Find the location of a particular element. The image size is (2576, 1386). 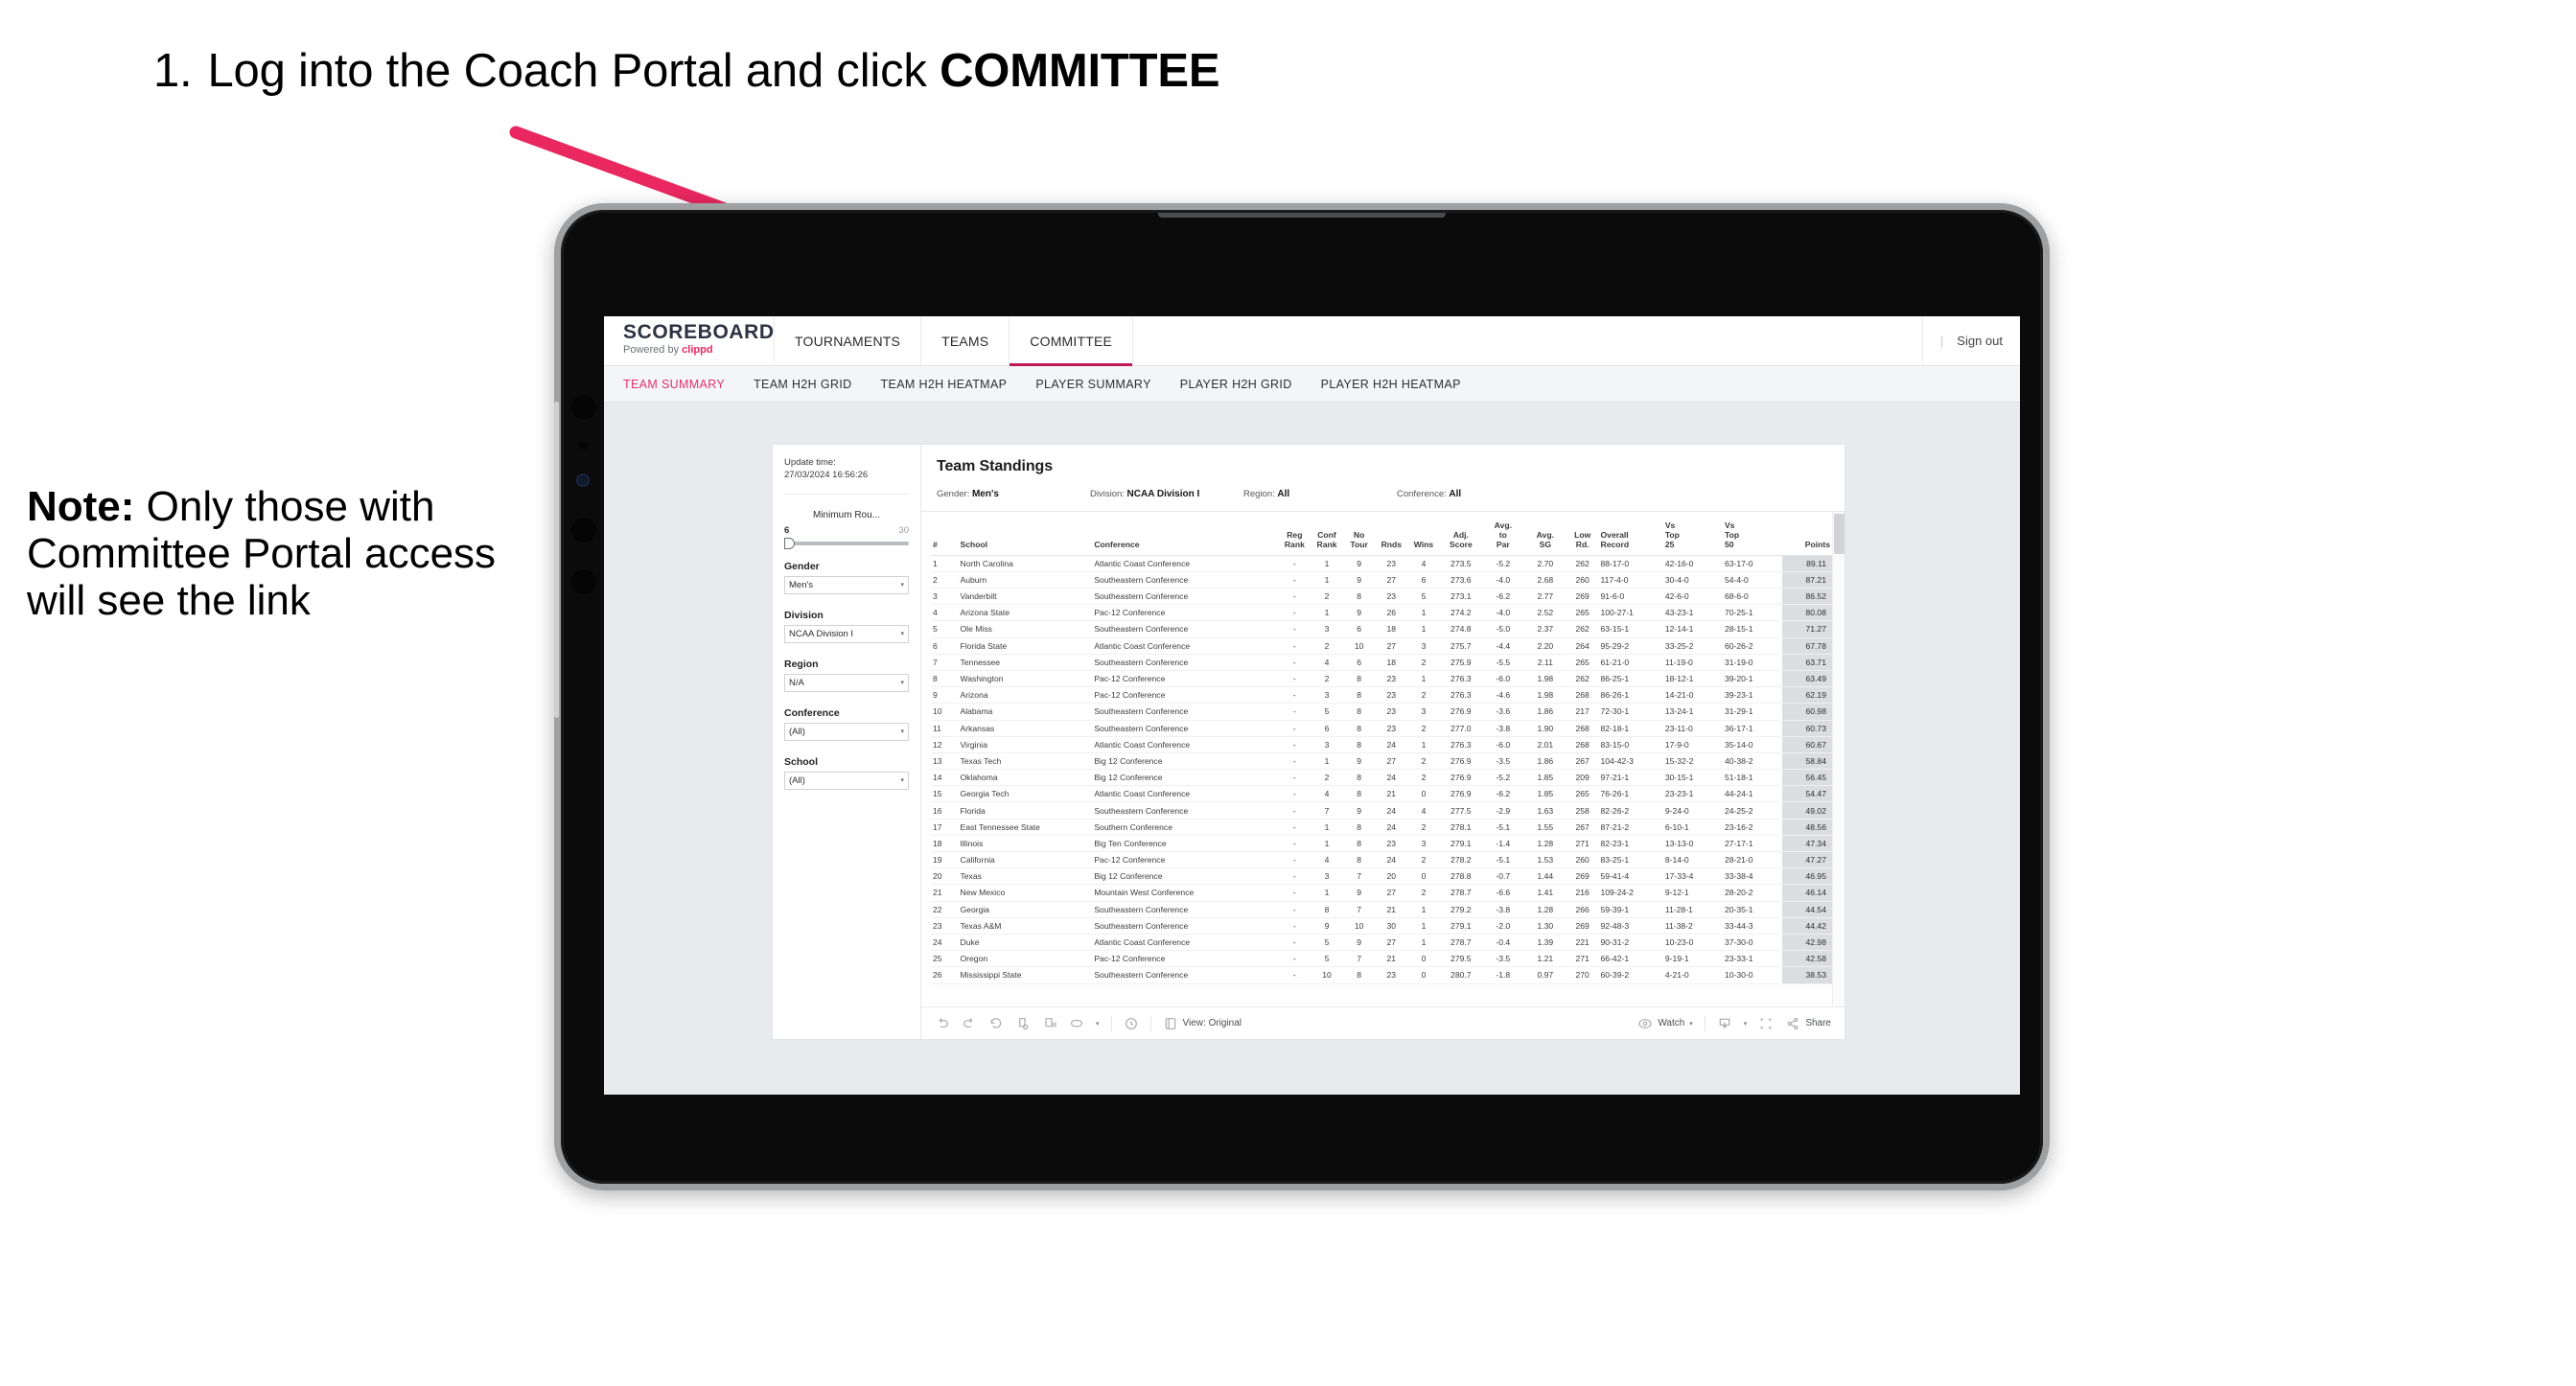

column-header-vs-top-25: Vs Top 25 is located at coordinates (1693, 534).